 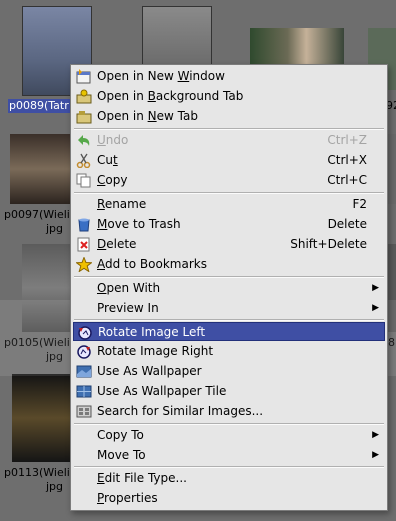 What do you see at coordinates (84, 371) in the screenshot?
I see `wallpaper-icon` at bounding box center [84, 371].